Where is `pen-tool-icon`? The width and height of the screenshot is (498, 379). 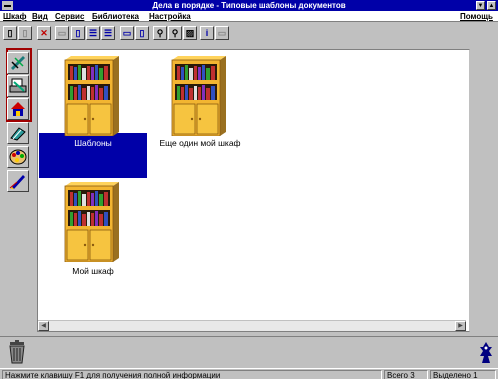 pen-tool-icon is located at coordinates (18, 181).